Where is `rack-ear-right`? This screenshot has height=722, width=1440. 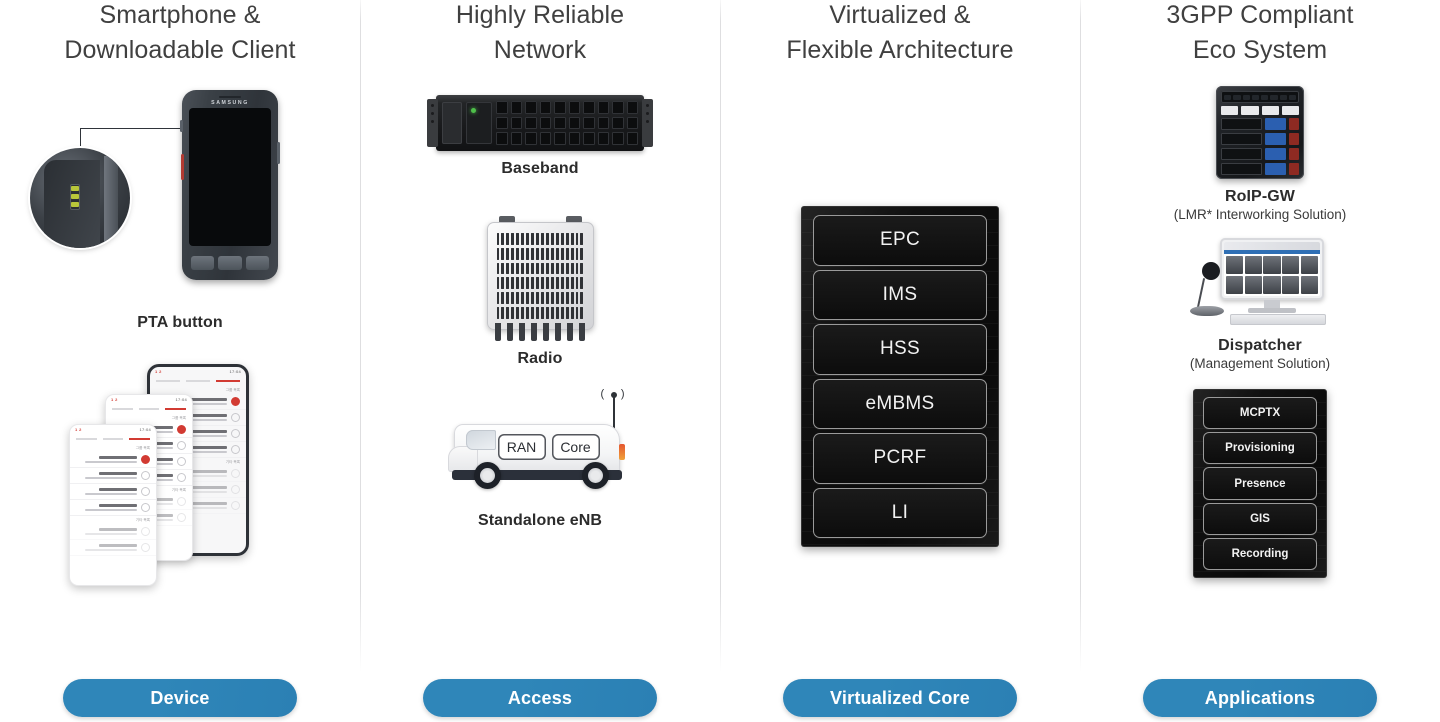
rack-ear-right is located at coordinates (647, 123).